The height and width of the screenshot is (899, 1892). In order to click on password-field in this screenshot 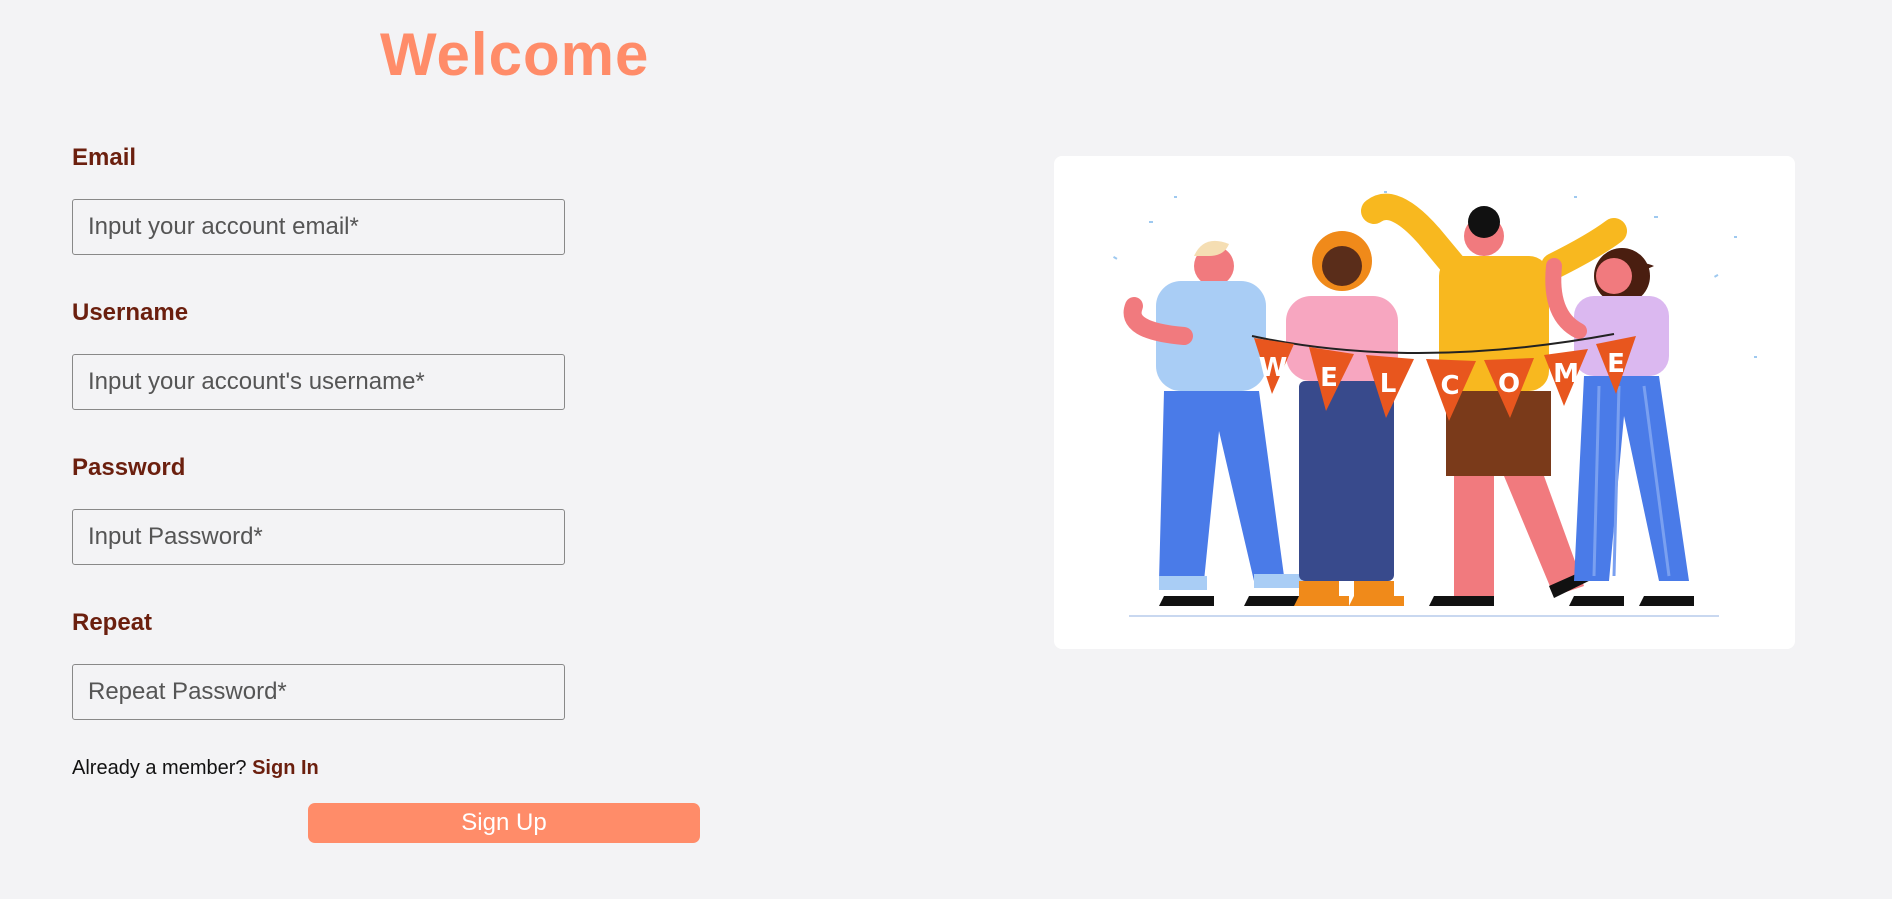, I will do `click(318, 537)`.